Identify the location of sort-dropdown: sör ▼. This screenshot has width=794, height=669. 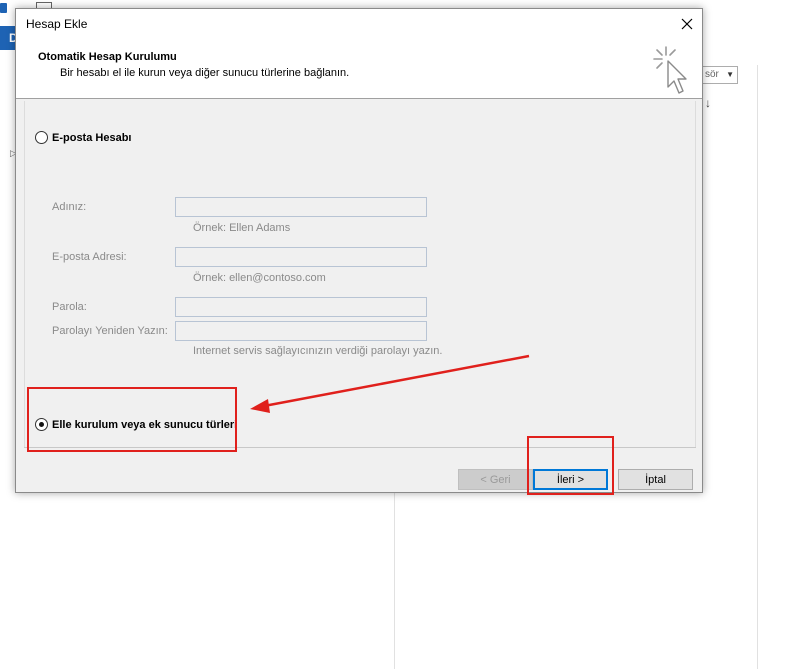
(719, 75).